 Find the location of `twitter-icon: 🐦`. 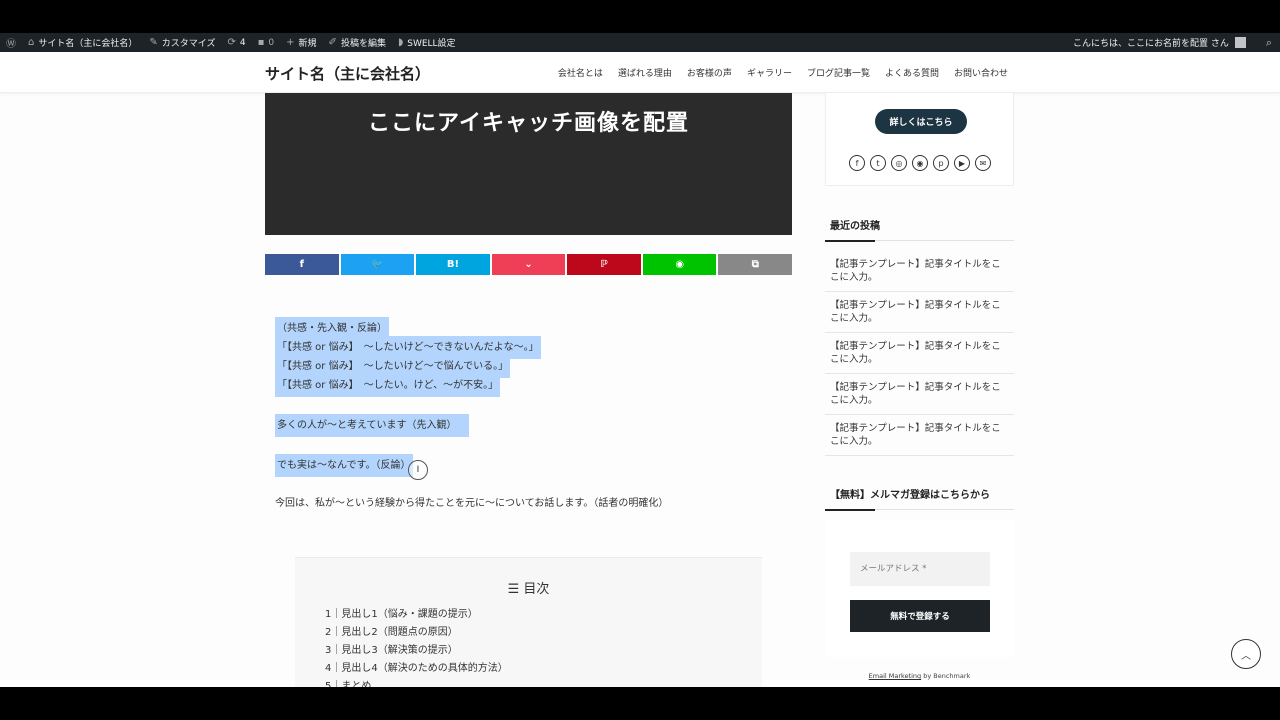

twitter-icon: 🐦 is located at coordinates (377, 264).